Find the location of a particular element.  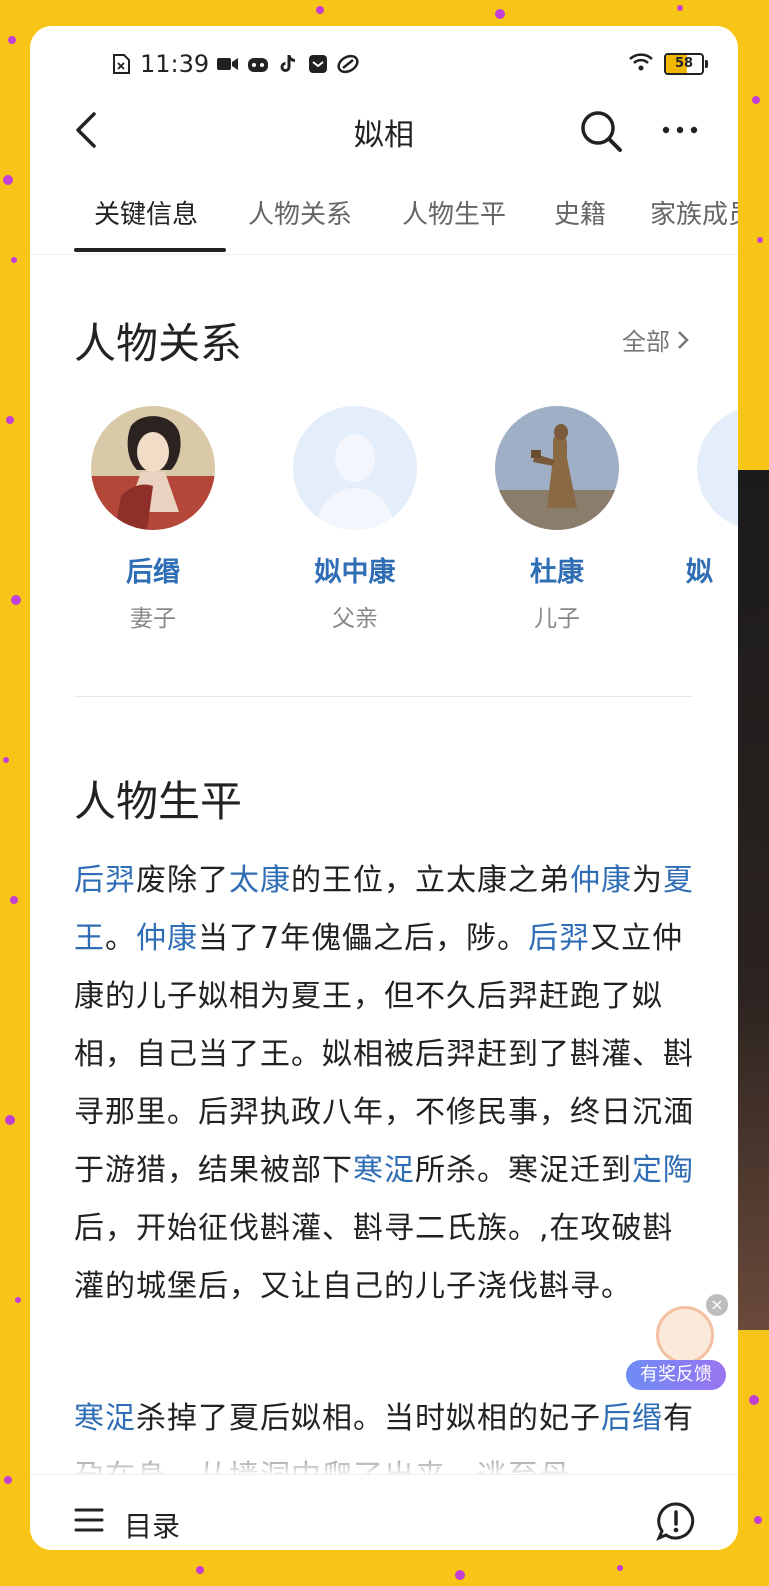

see-all-link: 全部 is located at coordinates (656, 339).